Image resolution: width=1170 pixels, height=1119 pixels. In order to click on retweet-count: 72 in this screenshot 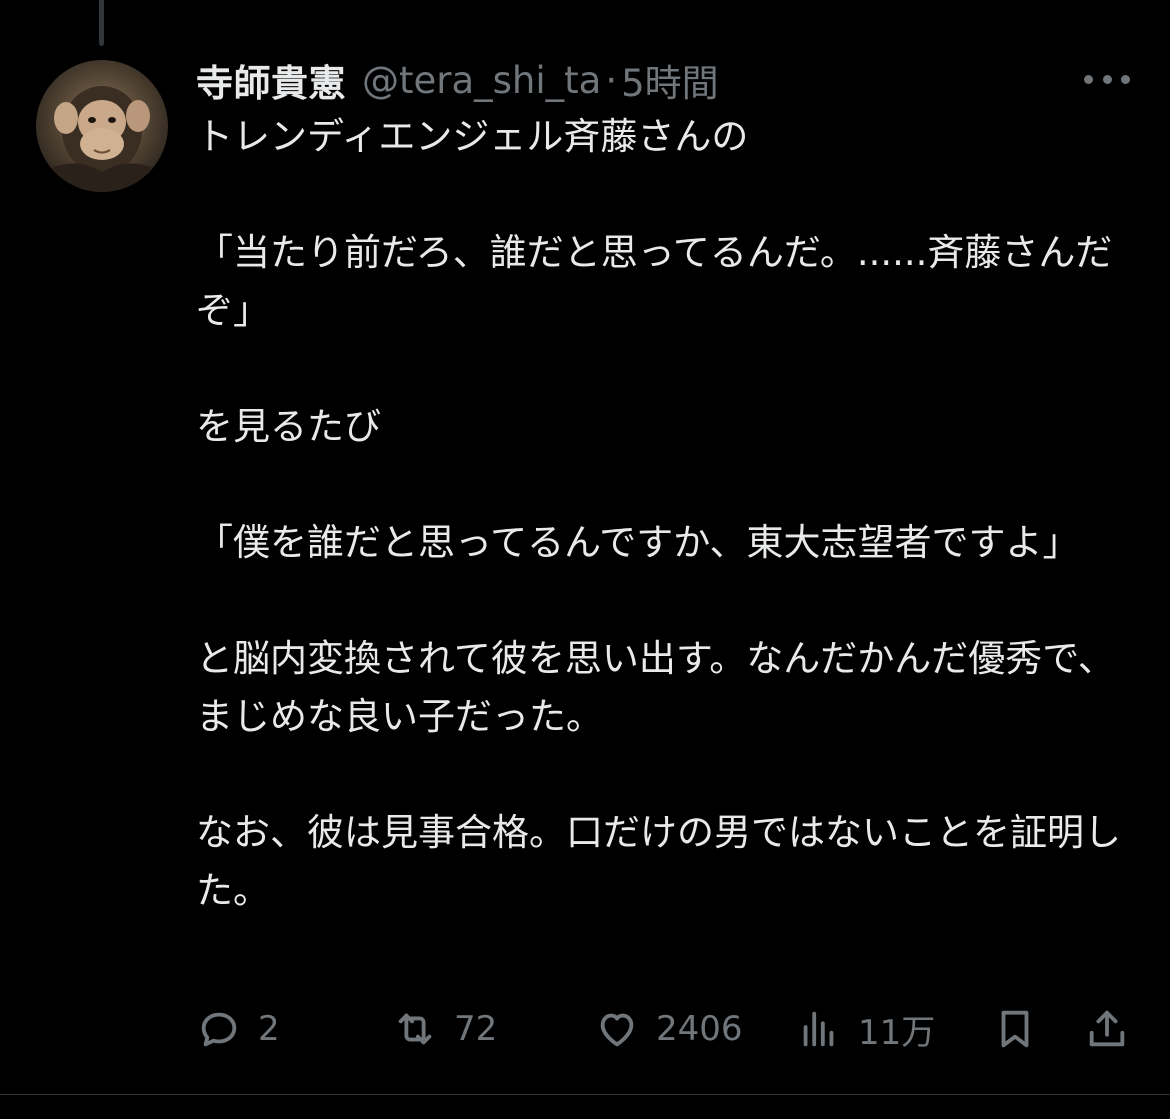, I will do `click(476, 1029)`.